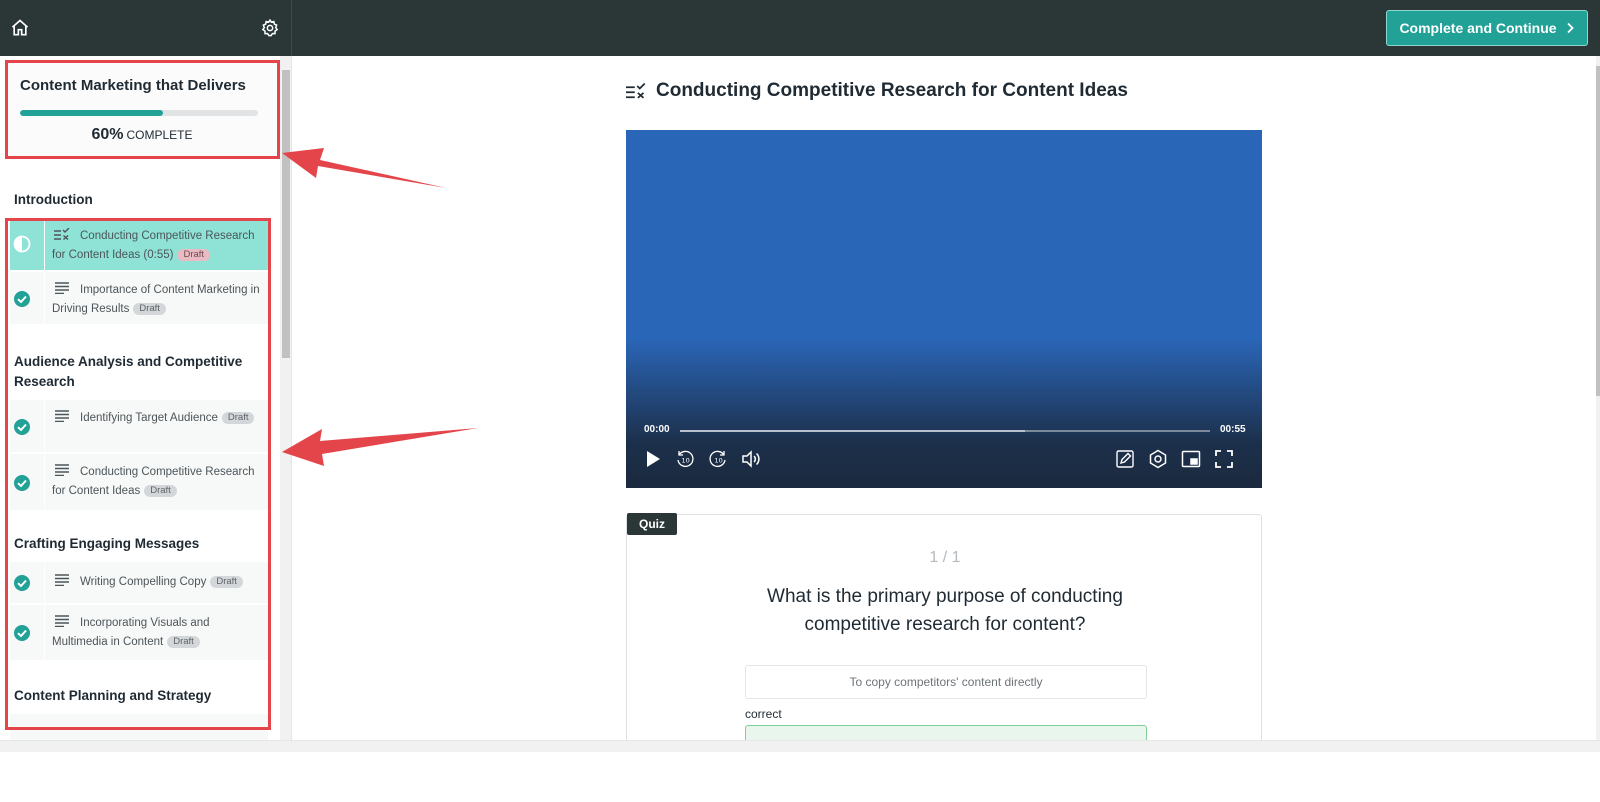  What do you see at coordinates (107, 134) in the screenshot?
I see `progress-percent: 60%` at bounding box center [107, 134].